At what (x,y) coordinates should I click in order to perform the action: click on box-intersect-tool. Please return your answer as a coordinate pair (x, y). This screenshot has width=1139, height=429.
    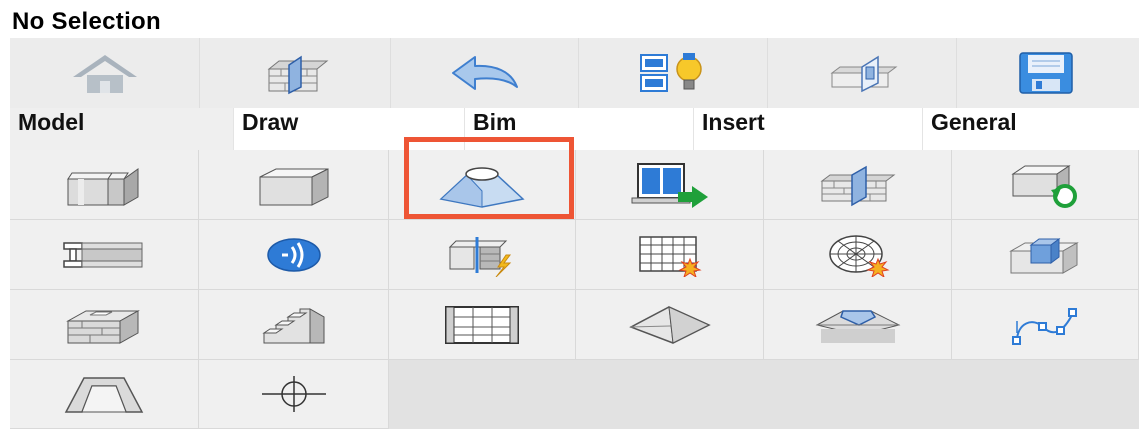
    Looking at the image, I should click on (1045, 255).